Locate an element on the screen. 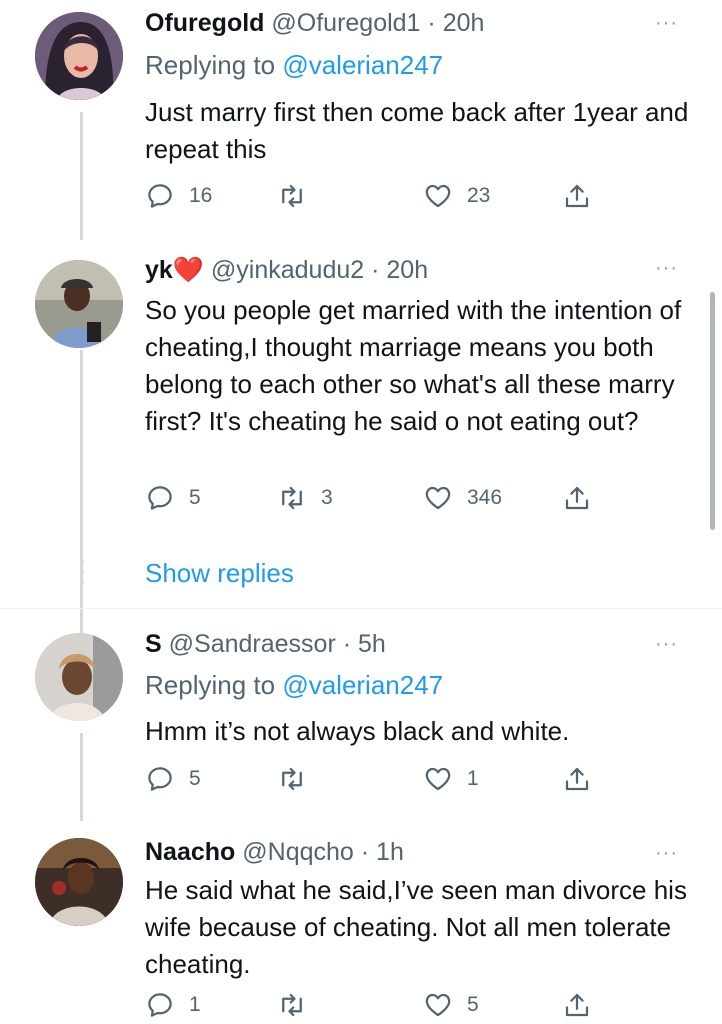 The height and width of the screenshot is (1024, 722). tweet-text: Hmm it’s not always black and white. is located at coordinates (357, 731).